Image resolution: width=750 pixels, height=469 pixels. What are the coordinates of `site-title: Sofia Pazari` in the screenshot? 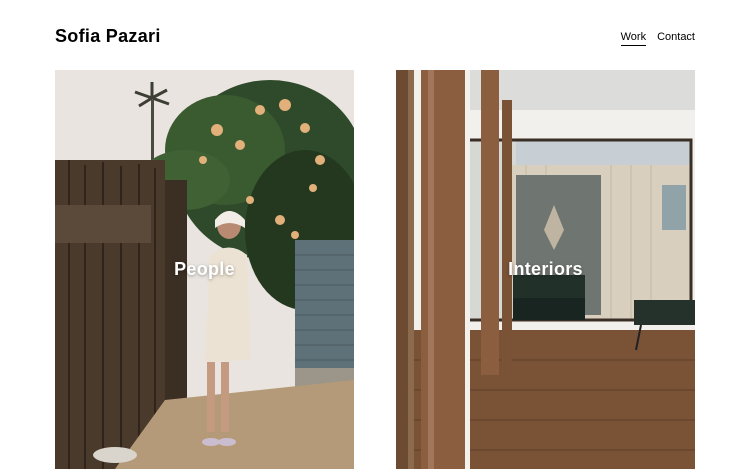 It's located at (108, 36).